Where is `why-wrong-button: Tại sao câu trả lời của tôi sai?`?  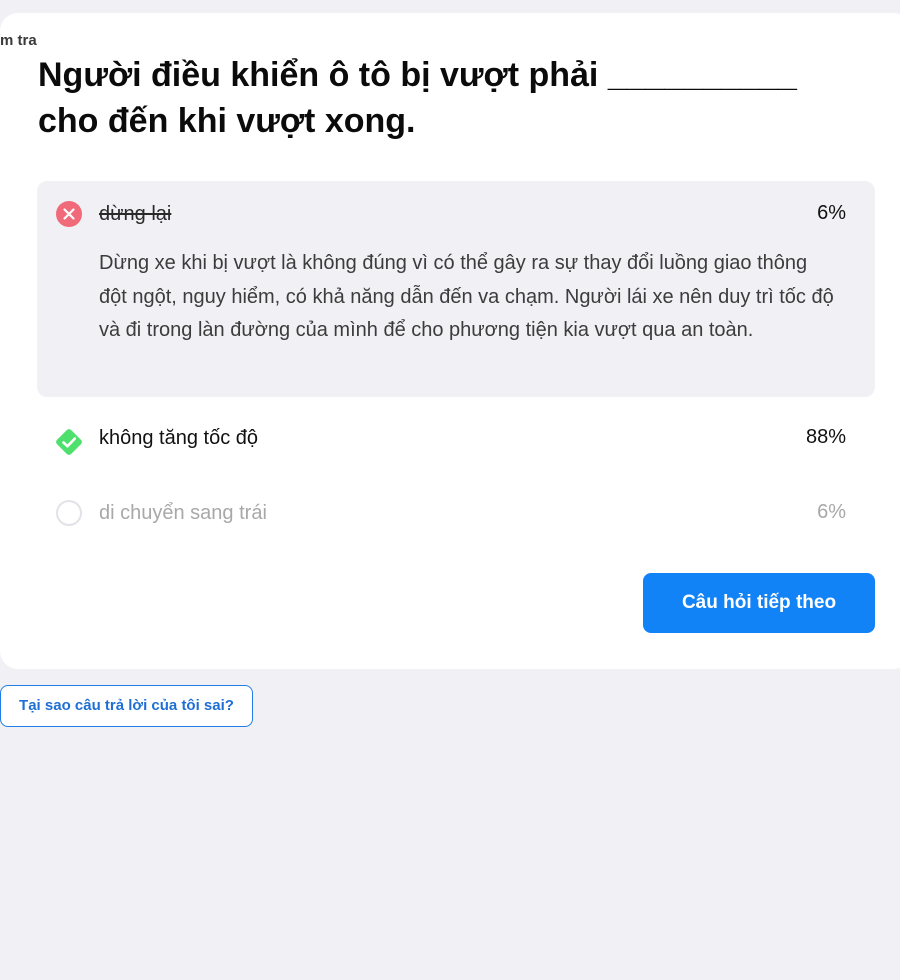 why-wrong-button: Tại sao câu trả lời của tôi sai? is located at coordinates (126, 706).